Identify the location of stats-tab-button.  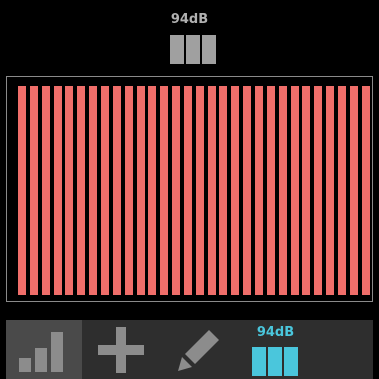
(44, 349).